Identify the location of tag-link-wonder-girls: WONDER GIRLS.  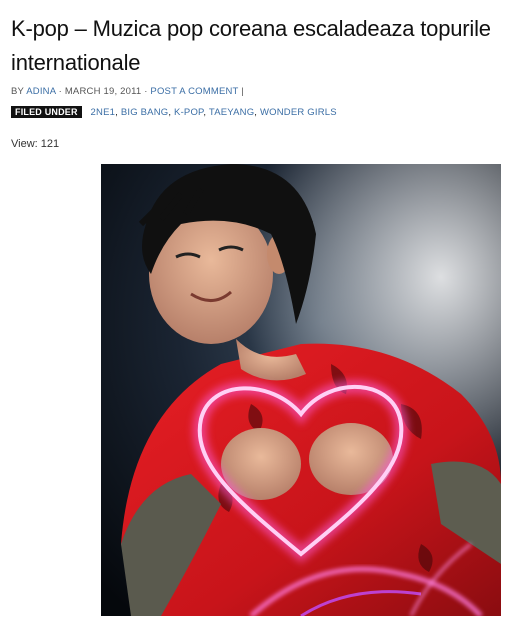
(298, 112).